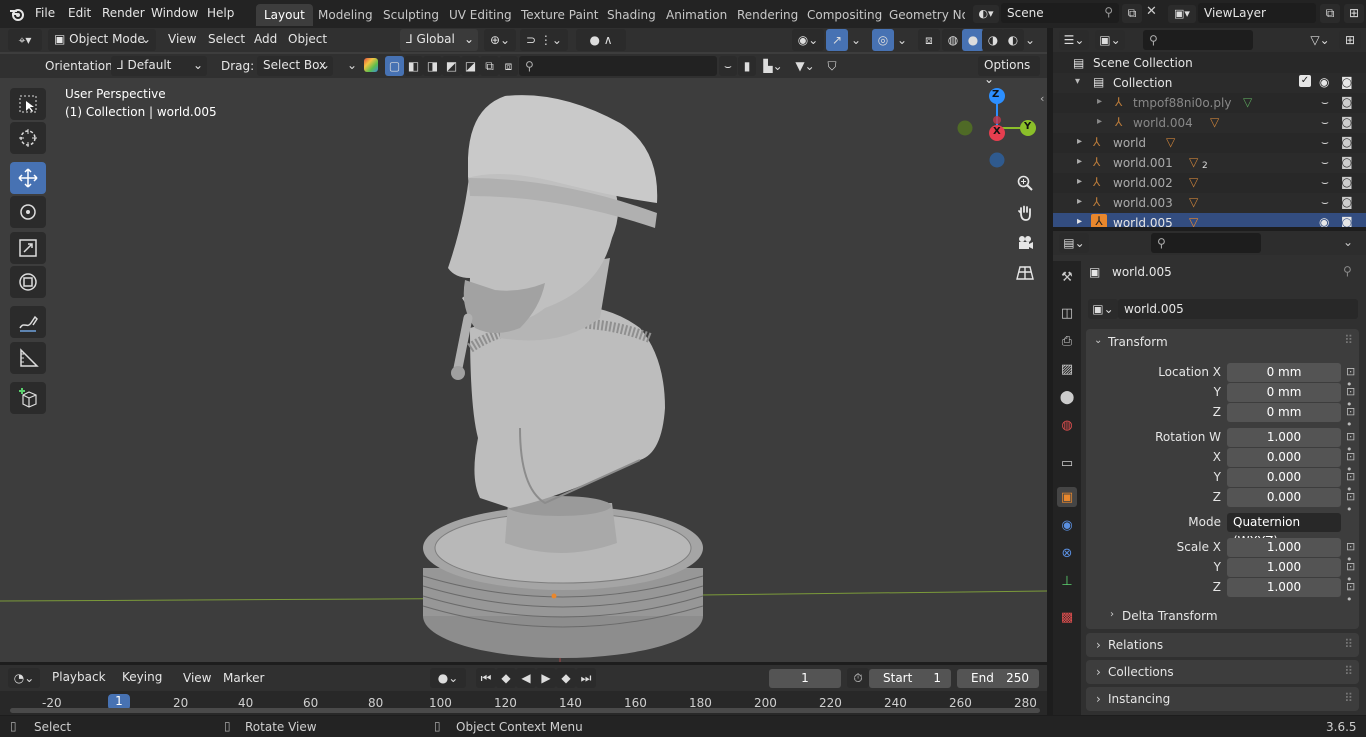 The height and width of the screenshot is (737, 1366). What do you see at coordinates (586, 678) in the screenshot?
I see `jump-end-icon: ⏭` at bounding box center [586, 678].